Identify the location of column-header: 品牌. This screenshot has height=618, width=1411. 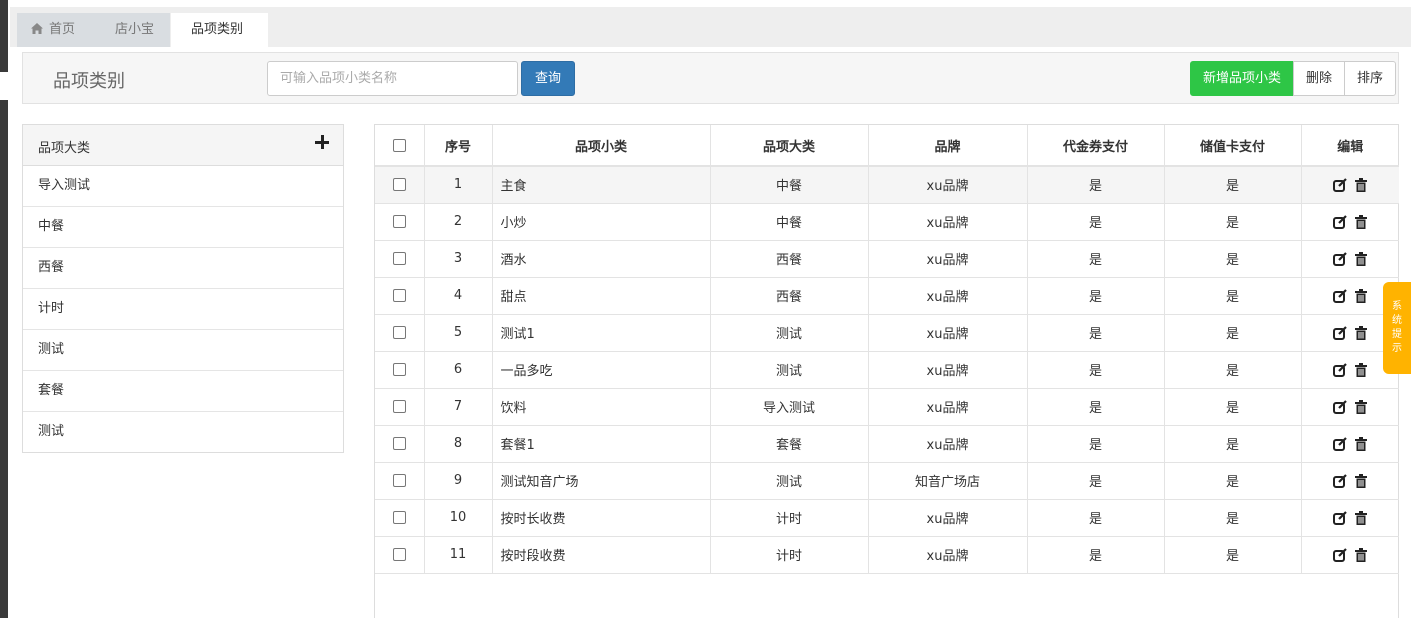
(947, 146).